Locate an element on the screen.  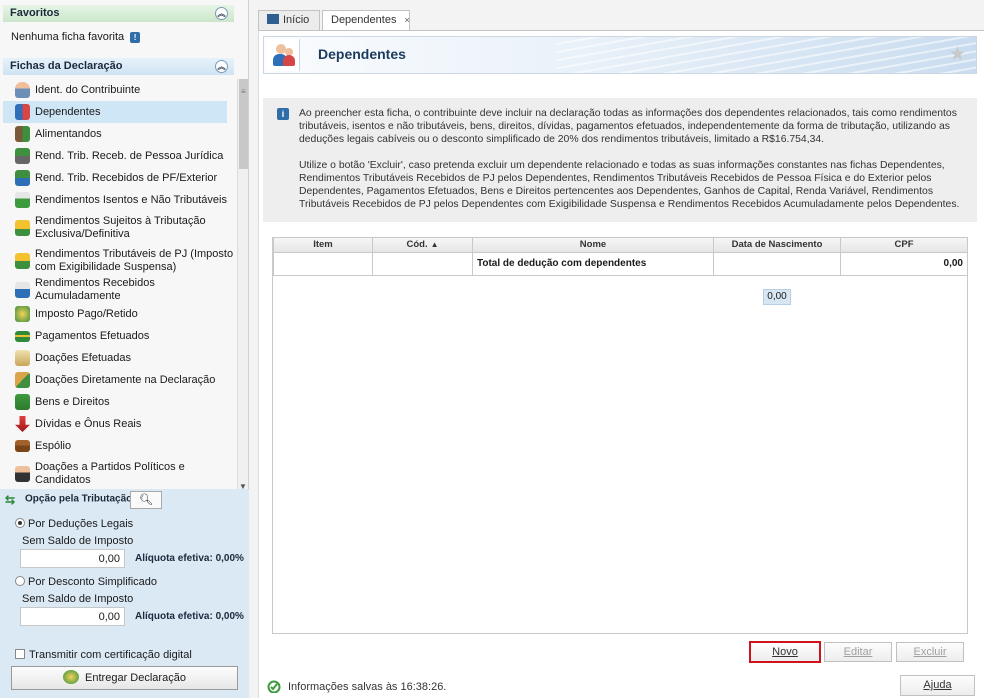
sidebar-item-dividas: Dívidas e Ônus Reais is located at coordinates (119, 424).